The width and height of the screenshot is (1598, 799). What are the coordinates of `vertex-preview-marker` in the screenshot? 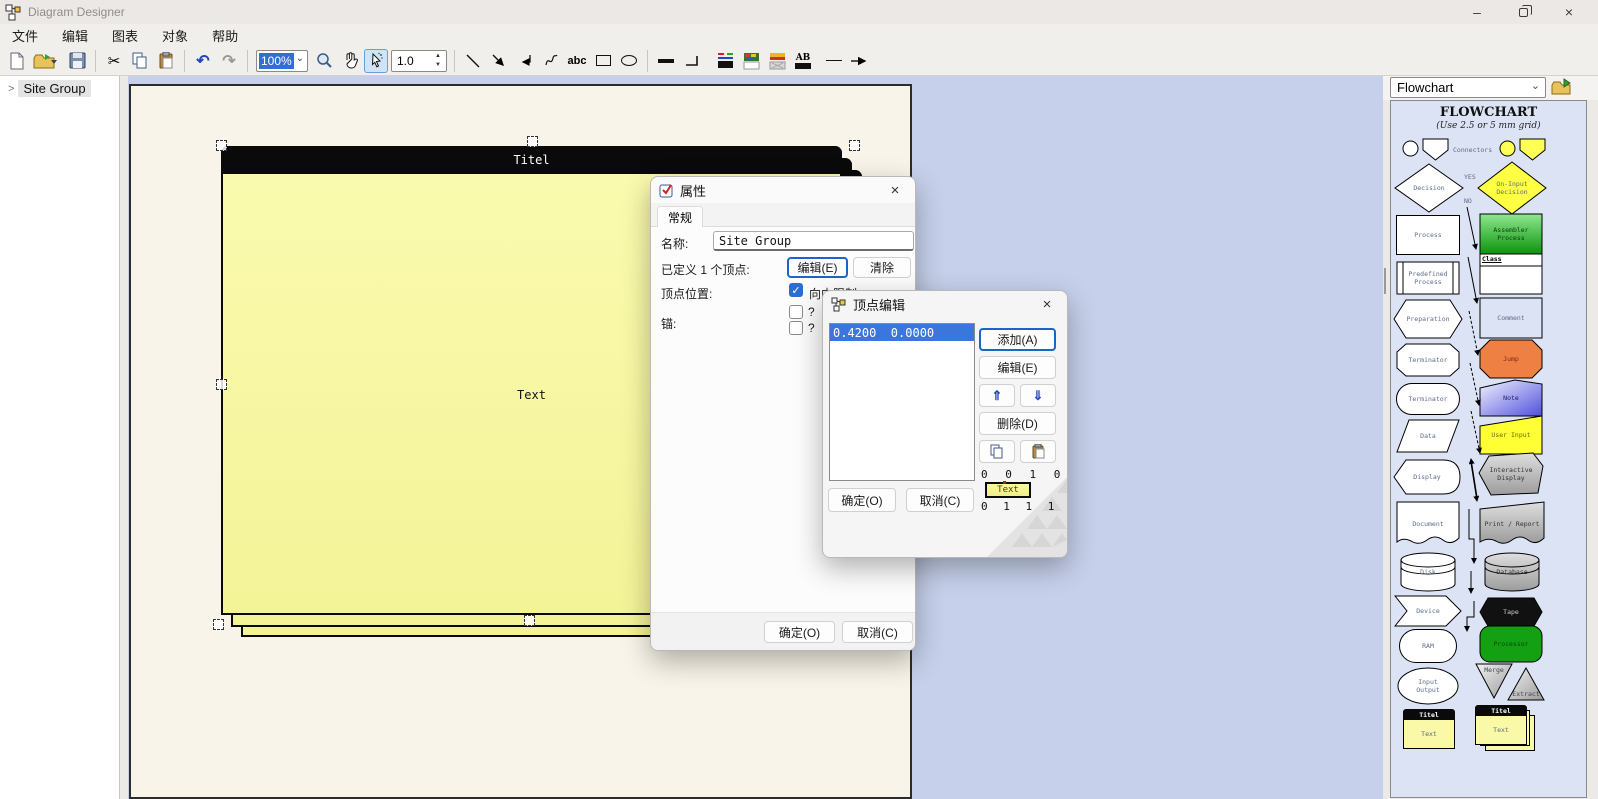 It's located at (1004, 482).